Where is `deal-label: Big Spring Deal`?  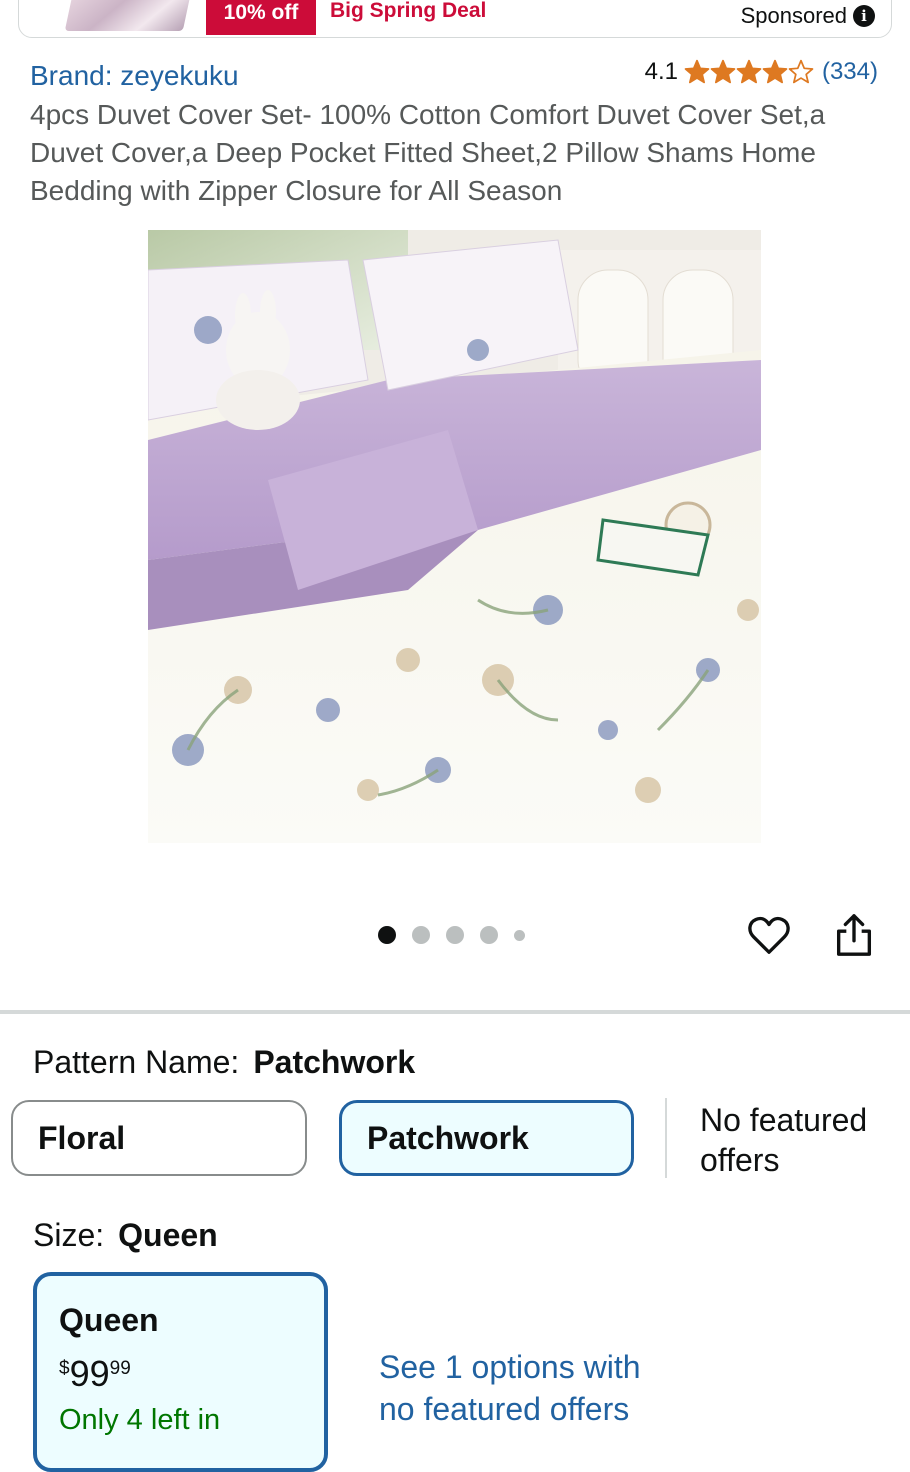
deal-label: Big Spring Deal is located at coordinates (408, 11).